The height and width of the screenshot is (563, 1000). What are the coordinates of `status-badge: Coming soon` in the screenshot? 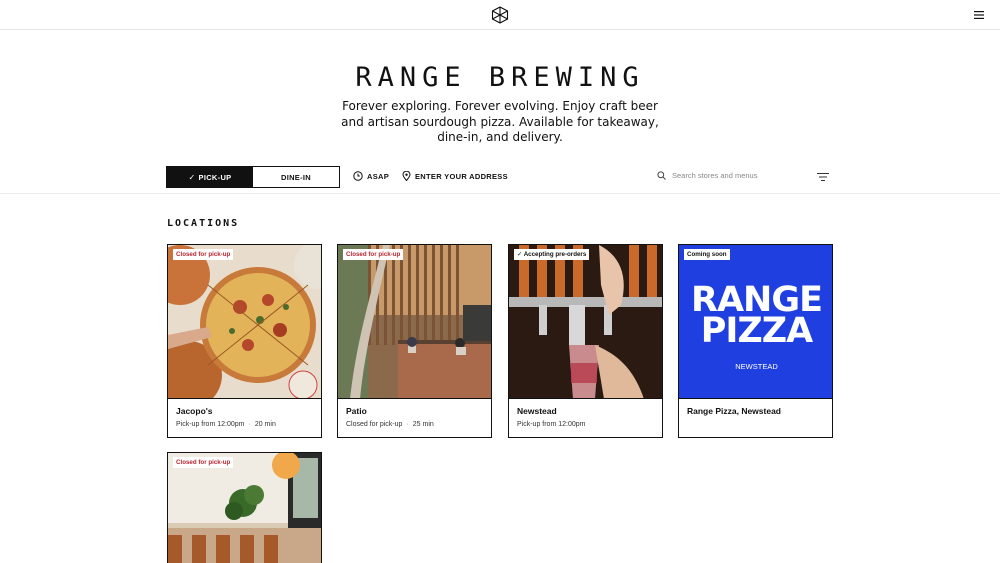 It's located at (707, 254).